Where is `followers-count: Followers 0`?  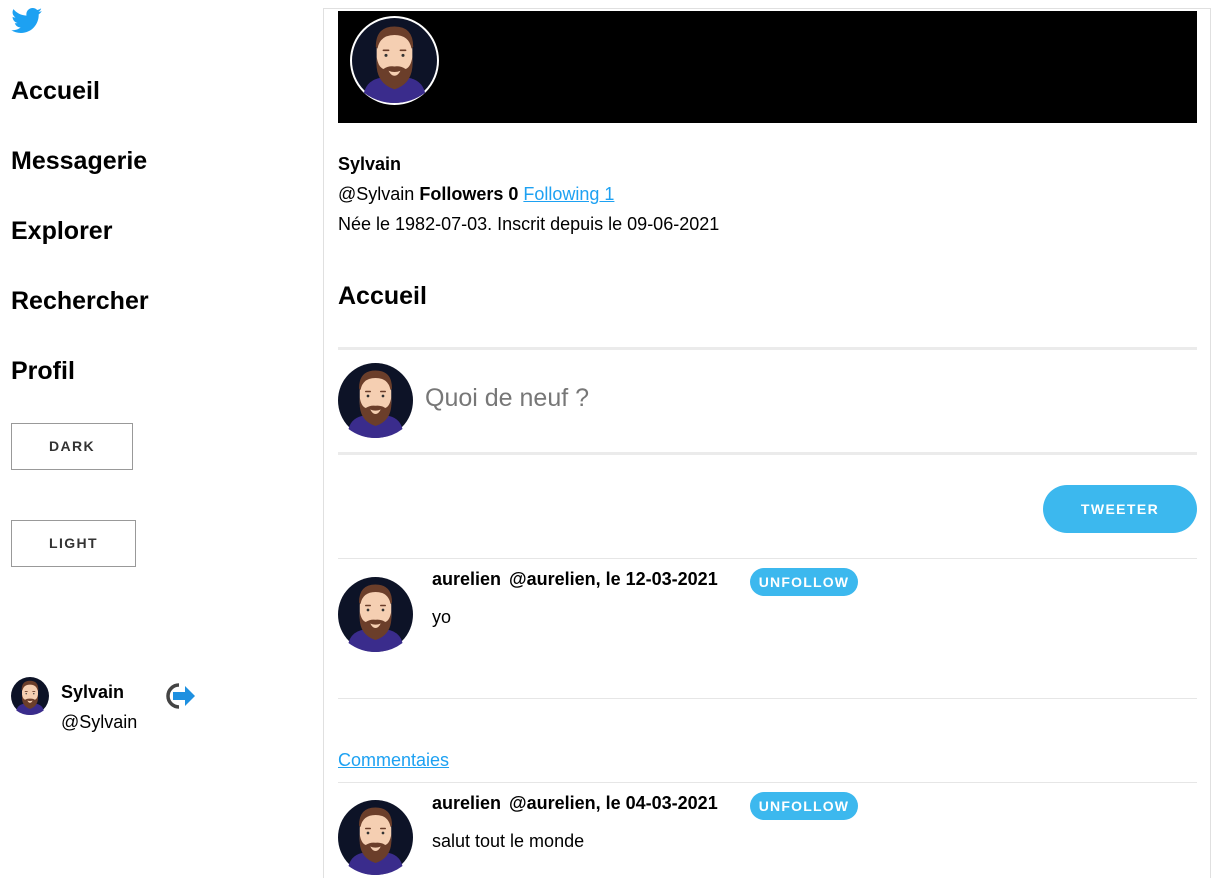 followers-count: Followers 0 is located at coordinates (469, 194).